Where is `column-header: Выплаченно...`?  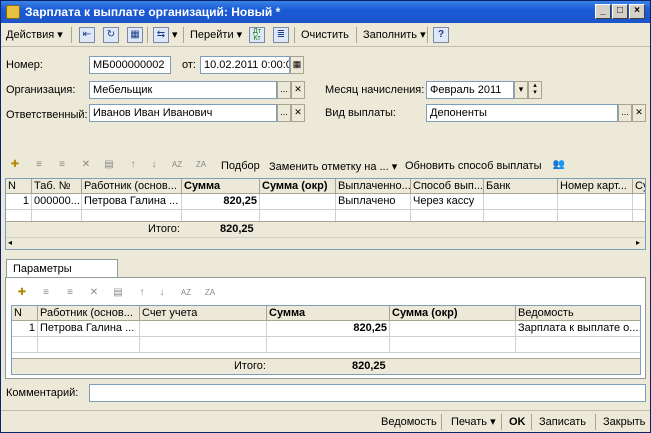 column-header: Выплаченно... is located at coordinates (373, 186).